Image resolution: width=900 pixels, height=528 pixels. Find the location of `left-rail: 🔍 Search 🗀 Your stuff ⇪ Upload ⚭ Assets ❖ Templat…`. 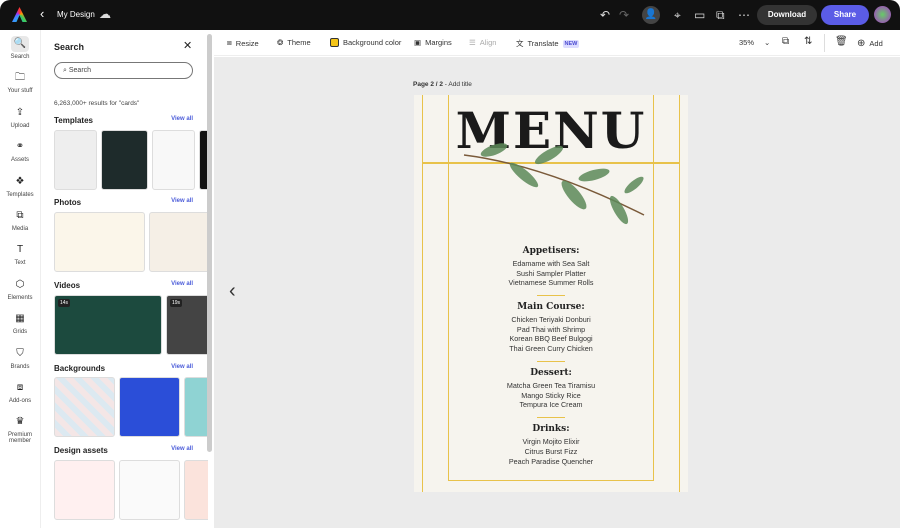

left-rail: 🔍 Search 🗀 Your stuff ⇪ Upload ⚭ Assets ❖ Templat… is located at coordinates (20, 279).